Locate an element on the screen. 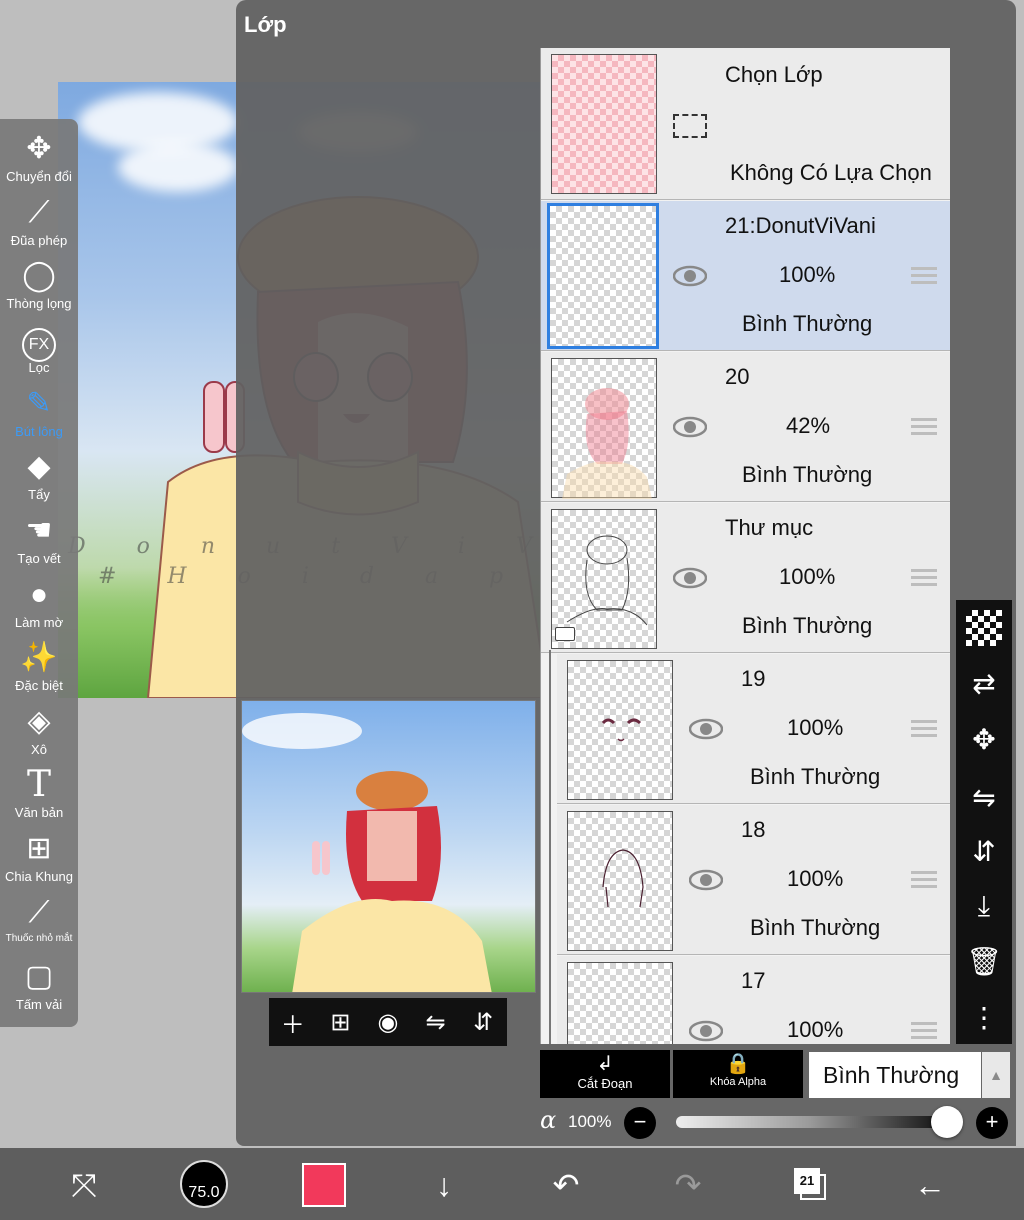  eyedropper-icon: ⟋ is located at coordinates (39, 912).